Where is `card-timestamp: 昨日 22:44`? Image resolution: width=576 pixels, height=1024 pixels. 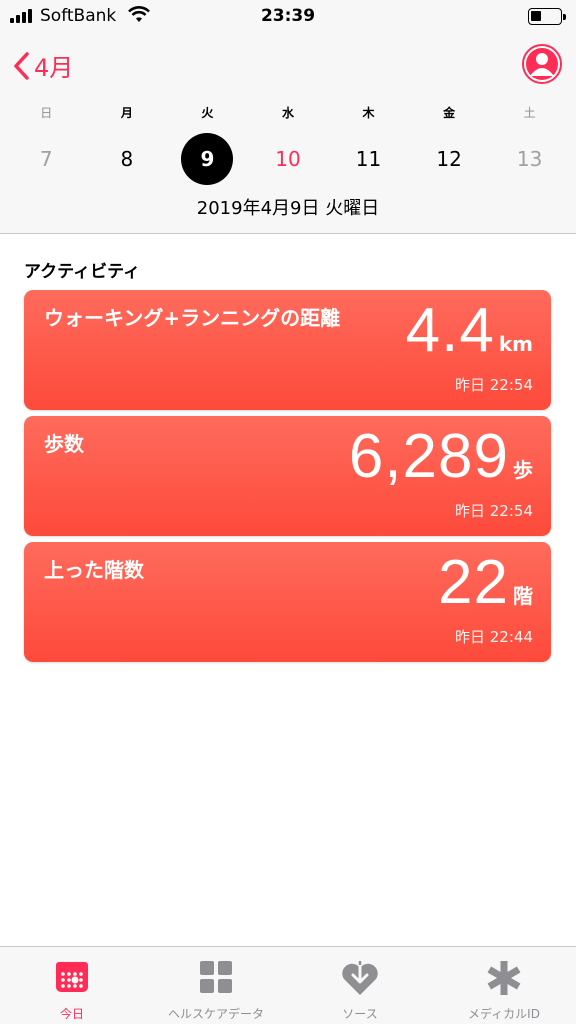 card-timestamp: 昨日 22:44 is located at coordinates (494, 637).